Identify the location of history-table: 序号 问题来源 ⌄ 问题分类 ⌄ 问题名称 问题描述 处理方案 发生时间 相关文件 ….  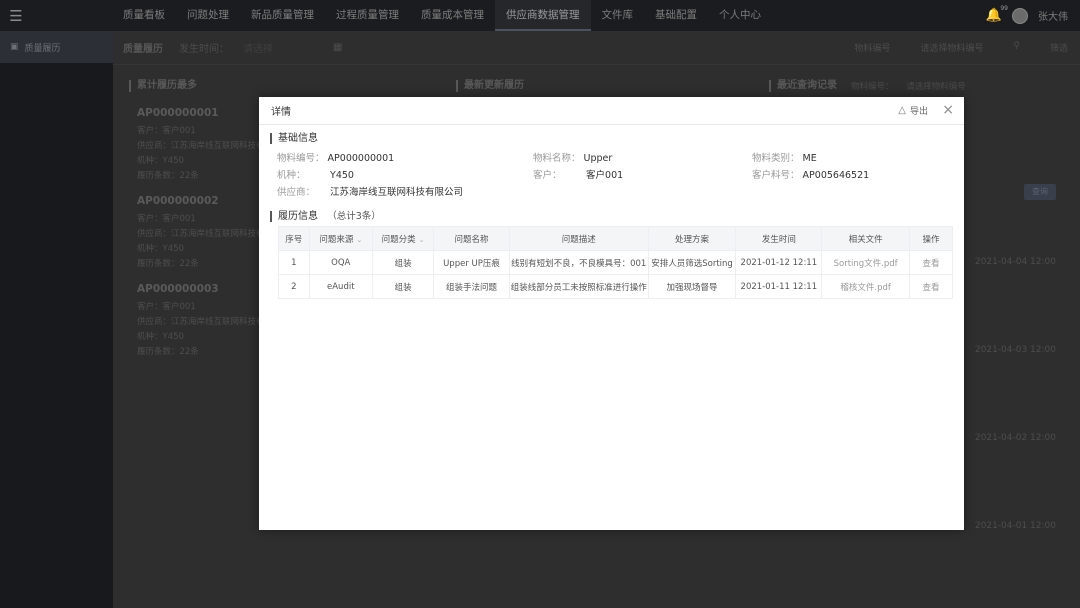
(615, 262).